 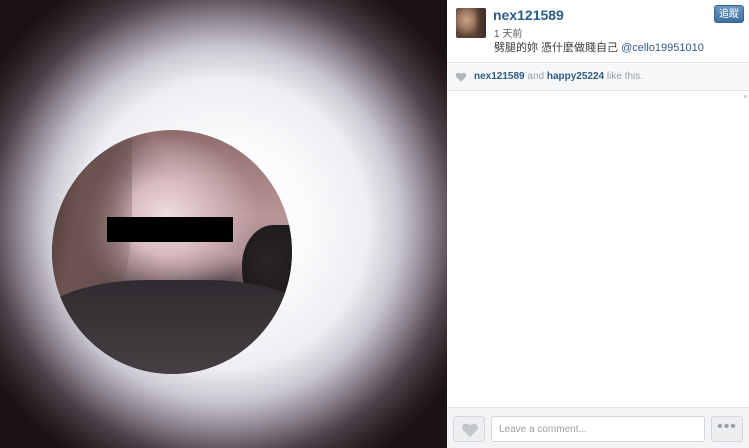 What do you see at coordinates (499, 76) in the screenshot?
I see `liker-link: nex121589` at bounding box center [499, 76].